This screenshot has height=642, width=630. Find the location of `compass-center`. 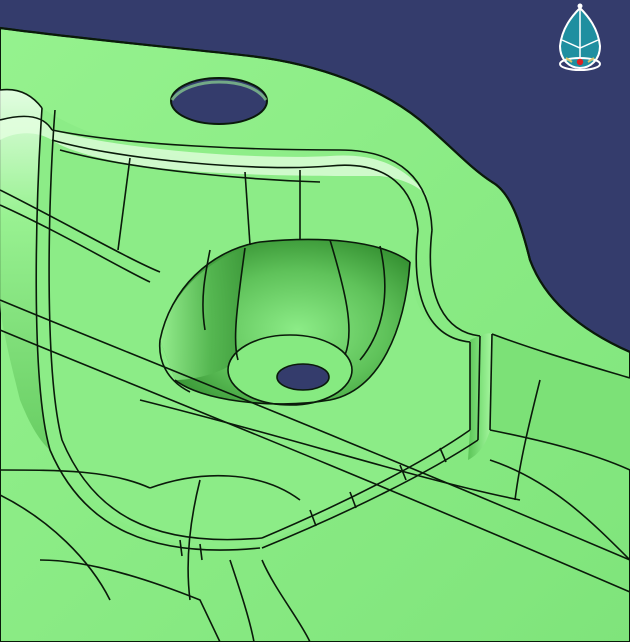

compass-center is located at coordinates (580, 62).